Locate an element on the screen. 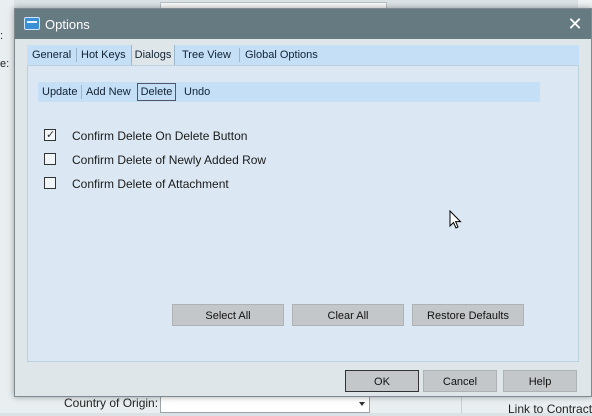  tab-hot-keys: Hot Keys is located at coordinates (103, 55).